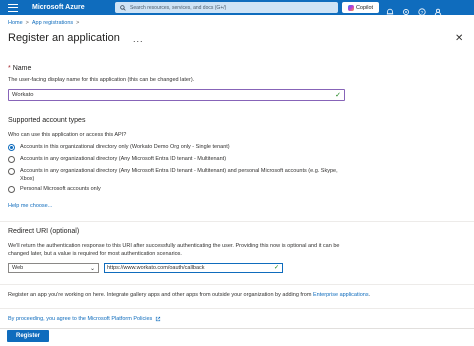 The image size is (474, 346). What do you see at coordinates (369, 295) in the screenshot?
I see `register-info-period: .` at bounding box center [369, 295].